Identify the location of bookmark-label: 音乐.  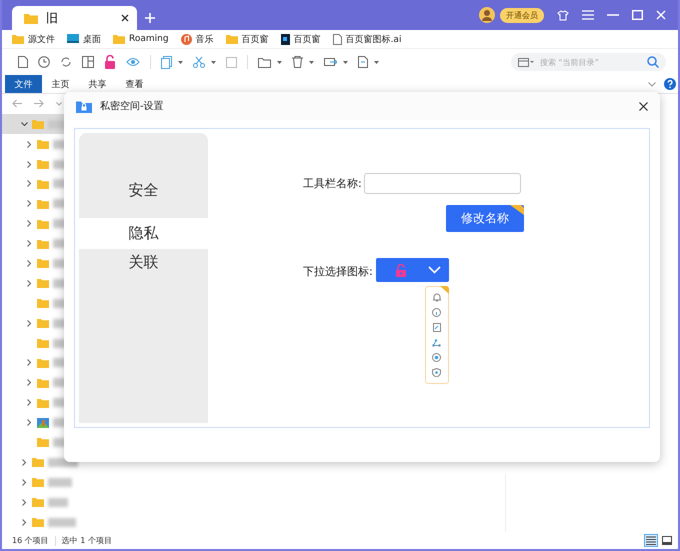
(205, 40).